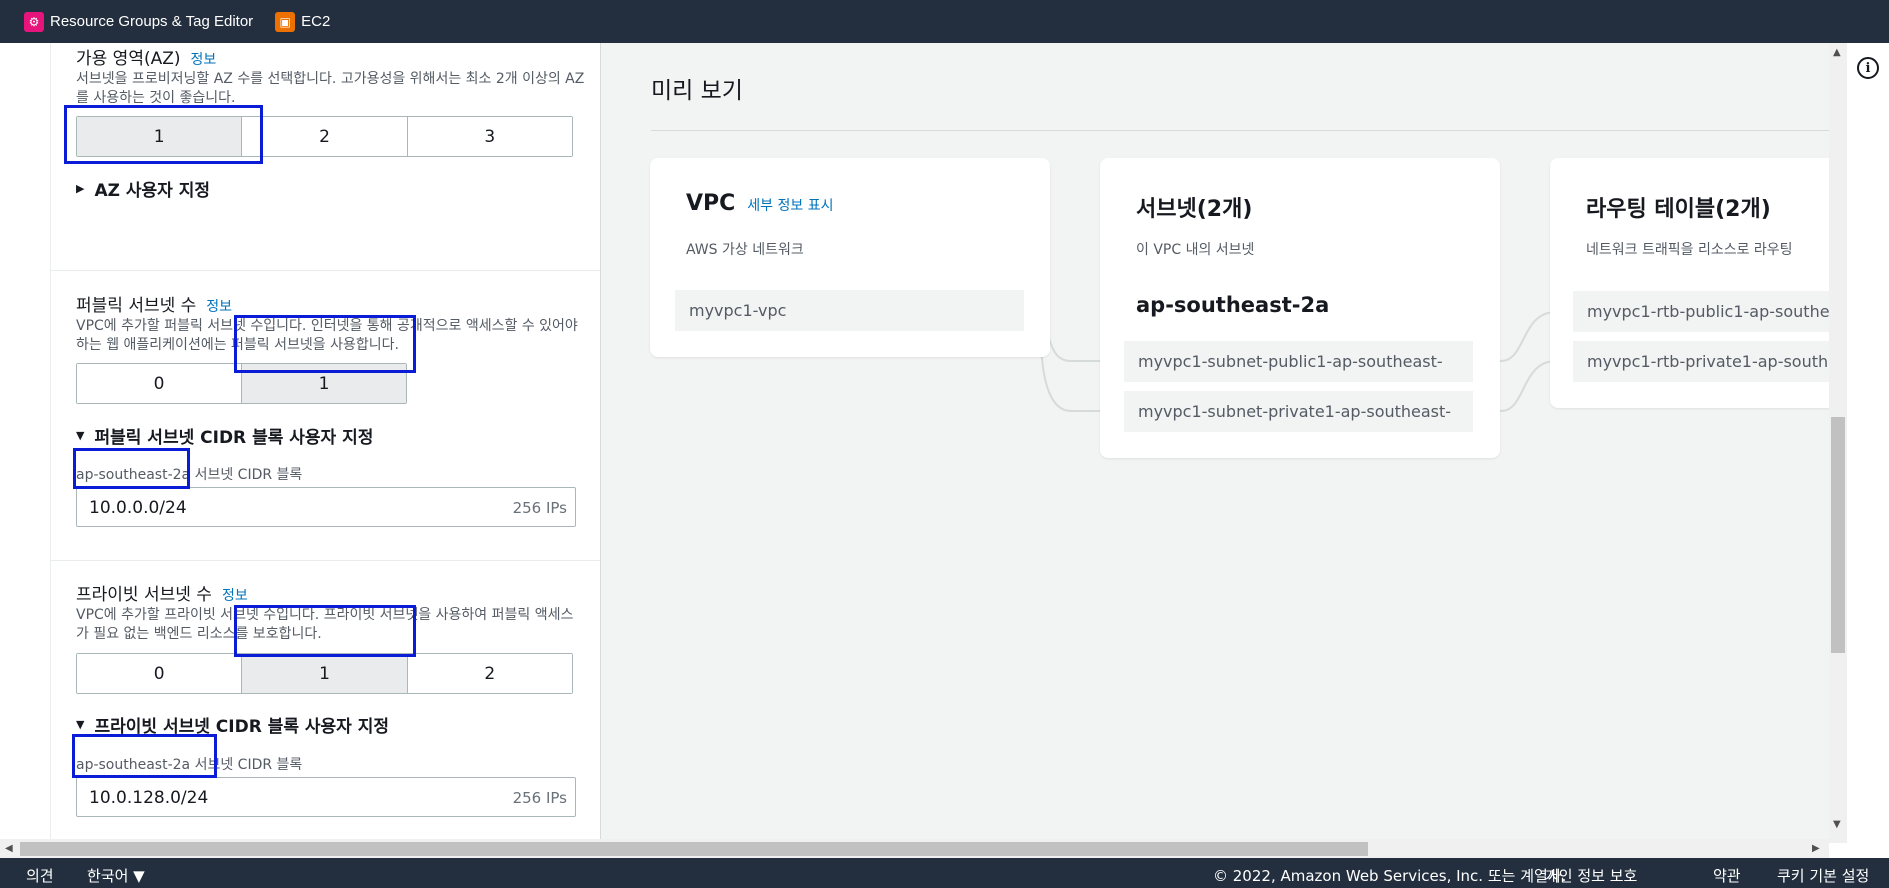  What do you see at coordinates (790, 206) in the screenshot?
I see `vpc-details-link: 세부 정보 표시` at bounding box center [790, 206].